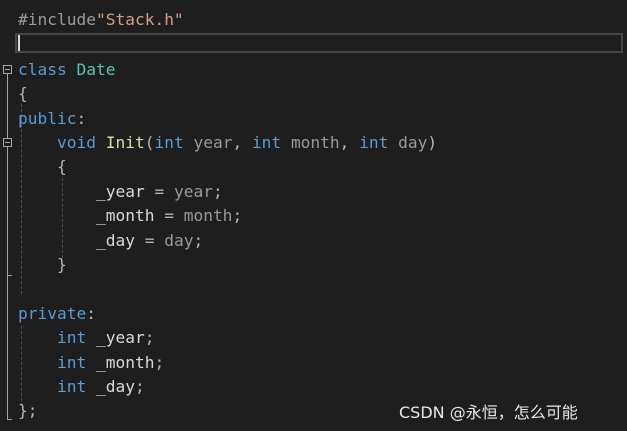 This screenshot has width=627, height=431. What do you see at coordinates (91, 363) in the screenshot?
I see `code-line-text: int _month;` at bounding box center [91, 363].